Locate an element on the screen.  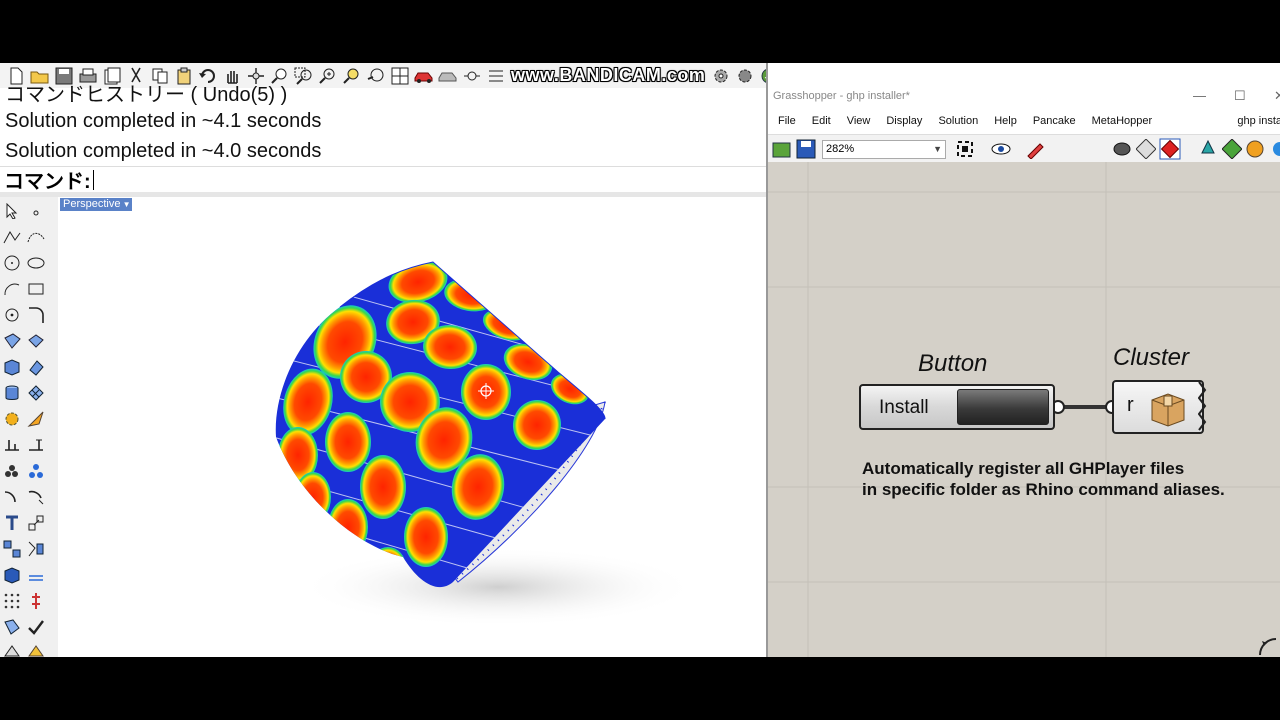
gh-window-title: Grasshopper - ghp installer* is located at coordinates (841, 96).